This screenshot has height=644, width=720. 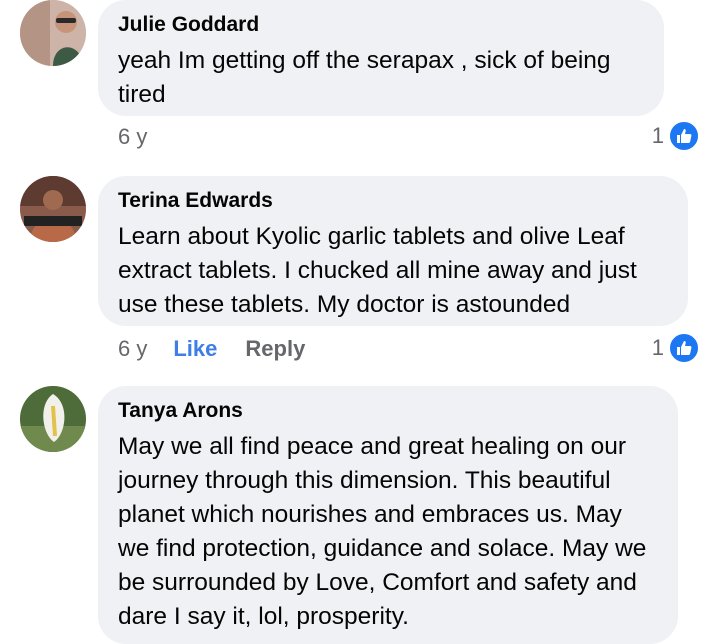 What do you see at coordinates (381, 25) in the screenshot?
I see `author-name: Julie Goddard` at bounding box center [381, 25].